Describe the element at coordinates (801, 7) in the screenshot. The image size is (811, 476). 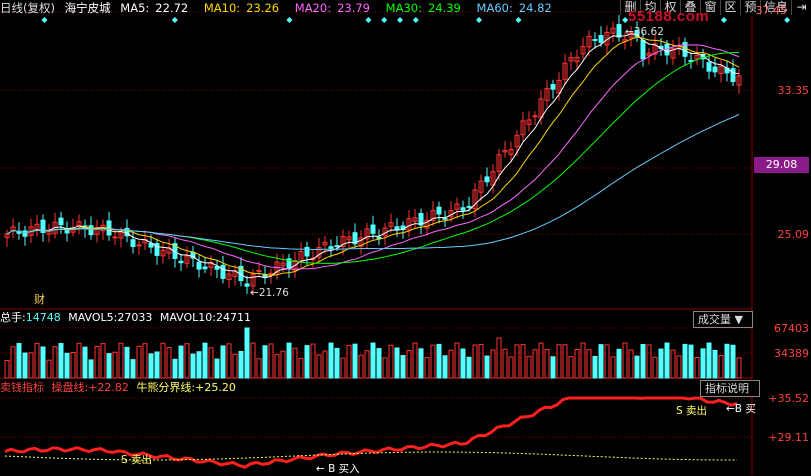
I see `toolbar-collapse-icon: ⇥` at that location.